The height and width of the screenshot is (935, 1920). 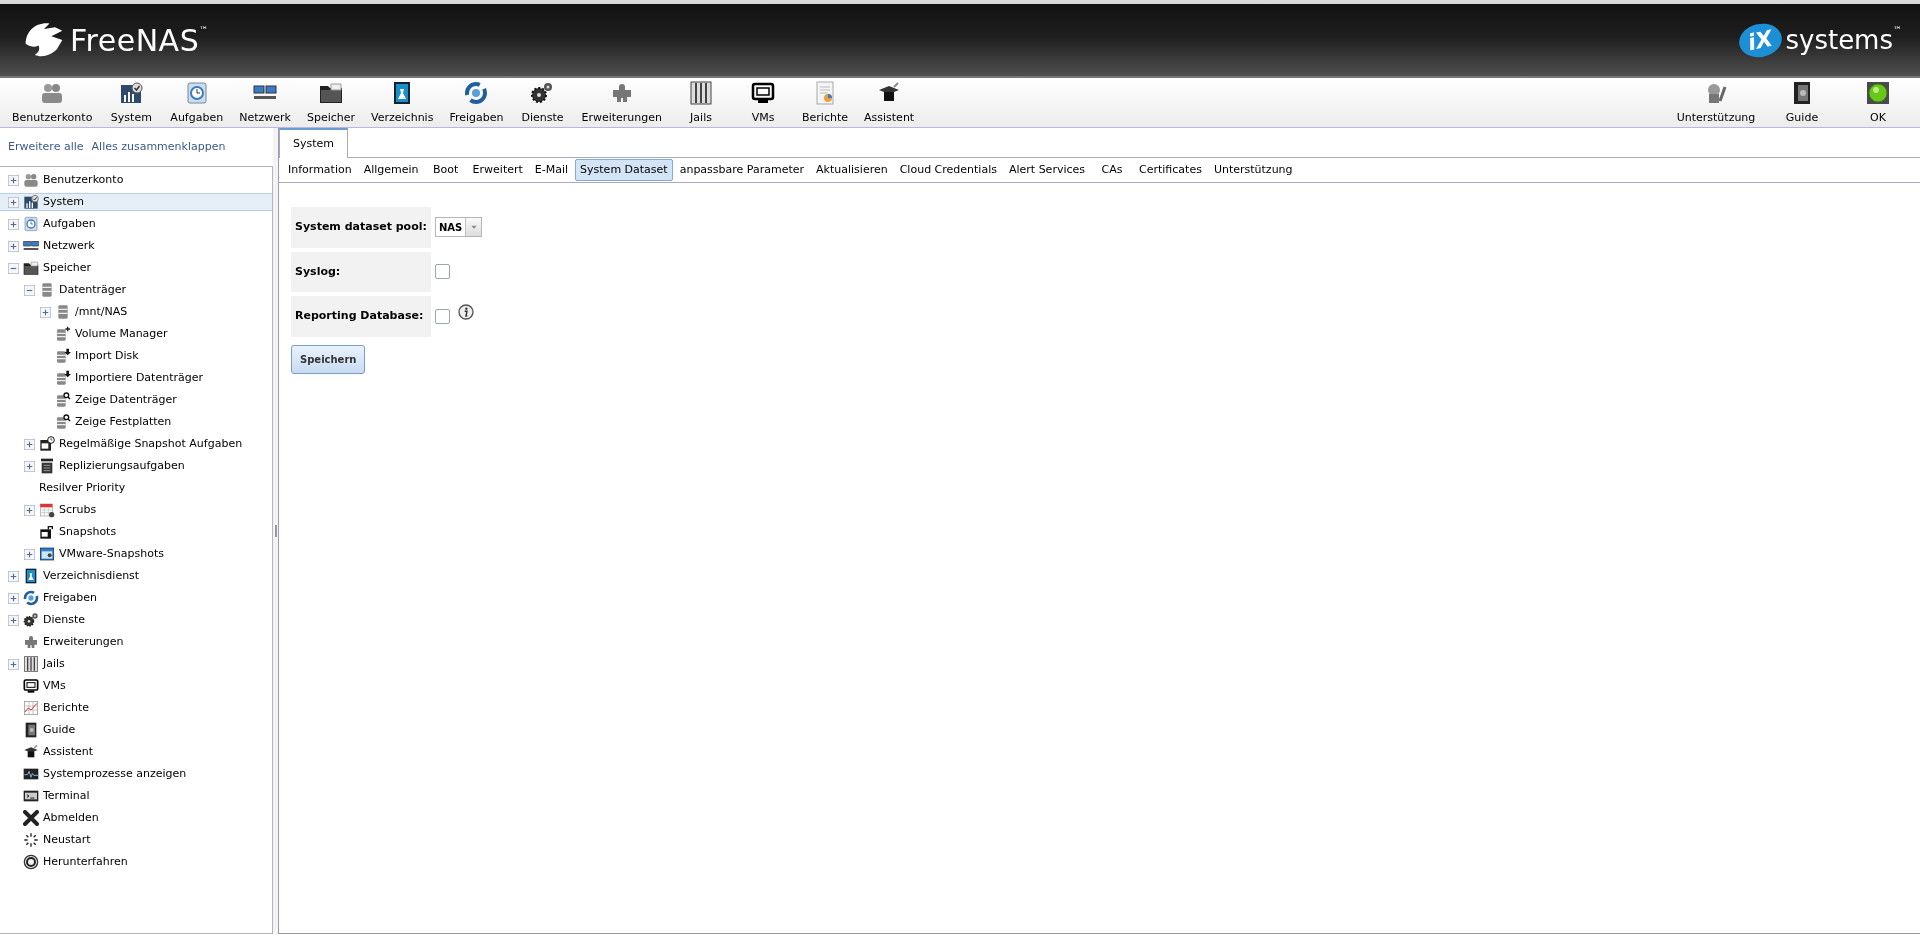 I want to click on tree-item: Assistent, so click(x=136, y=752).